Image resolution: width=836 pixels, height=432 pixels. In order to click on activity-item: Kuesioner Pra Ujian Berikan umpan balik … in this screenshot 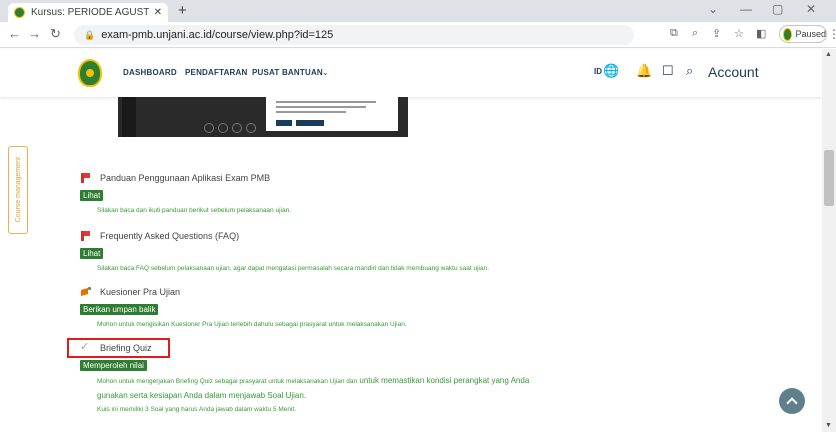, I will do `click(243, 306)`.